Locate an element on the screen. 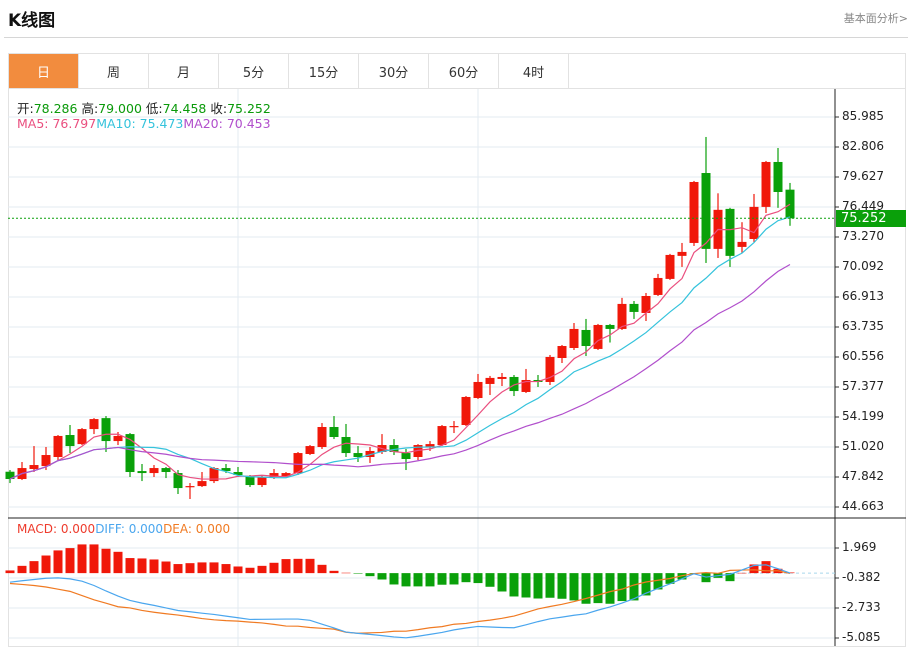 This screenshot has height=649, width=914. macd-tick-label: -5.085 is located at coordinates (861, 637).